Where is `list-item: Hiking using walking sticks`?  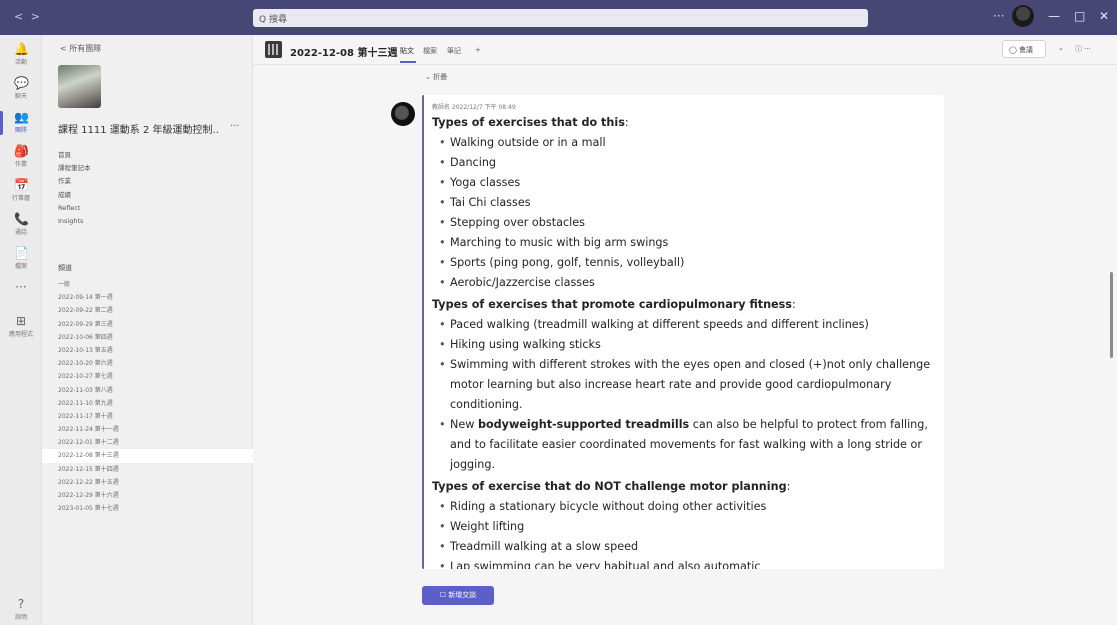
list-item: Hiking using walking sticks is located at coordinates (684, 345).